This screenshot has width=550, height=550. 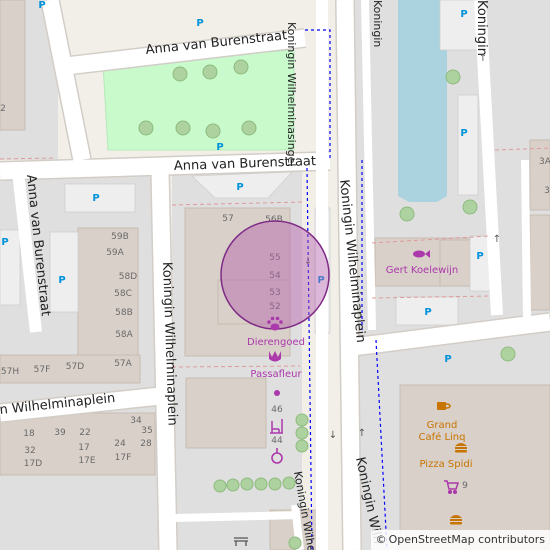 What do you see at coordinates (60, 433) in the screenshot?
I see `house-number: 39` at bounding box center [60, 433].